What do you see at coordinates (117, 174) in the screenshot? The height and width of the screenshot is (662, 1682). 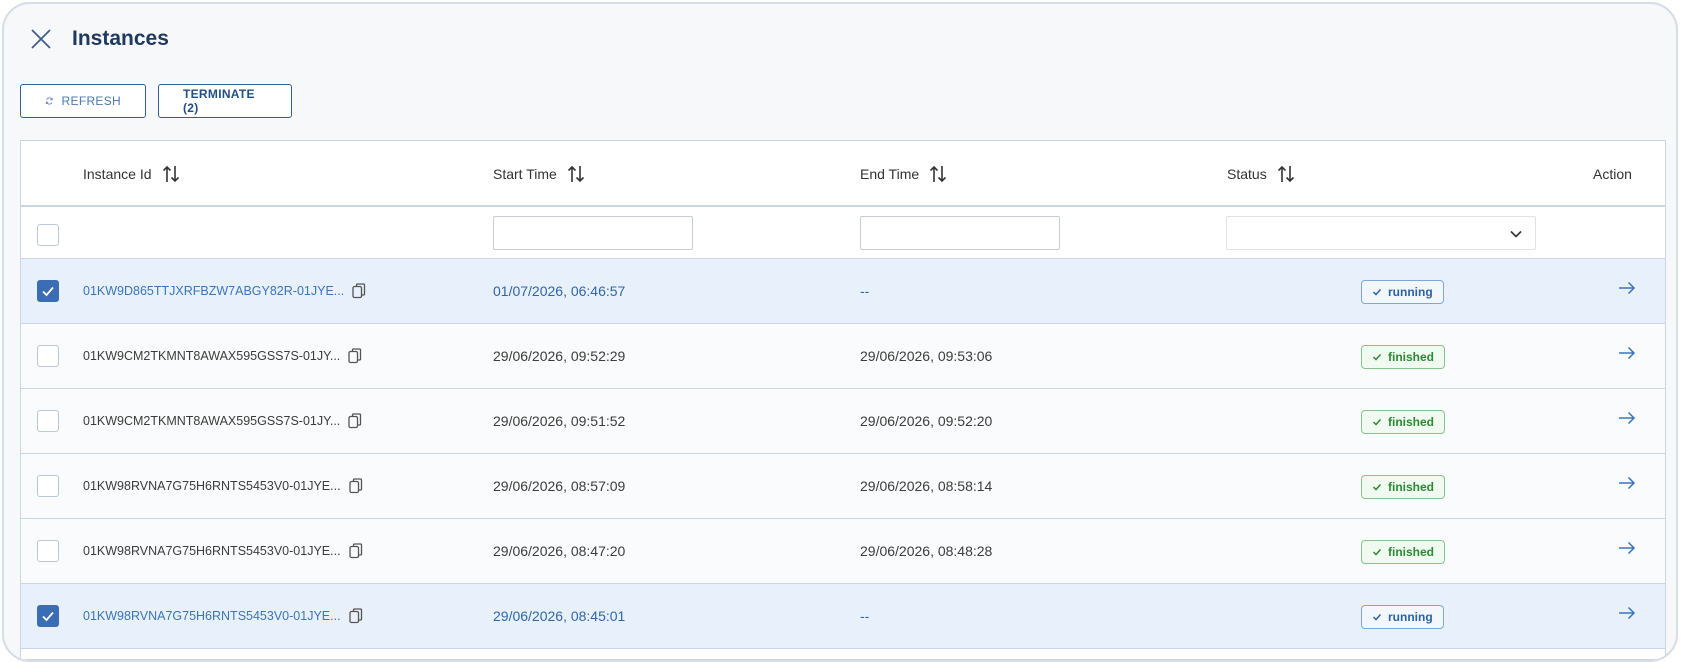 I see `column-label: Instance Id` at bounding box center [117, 174].